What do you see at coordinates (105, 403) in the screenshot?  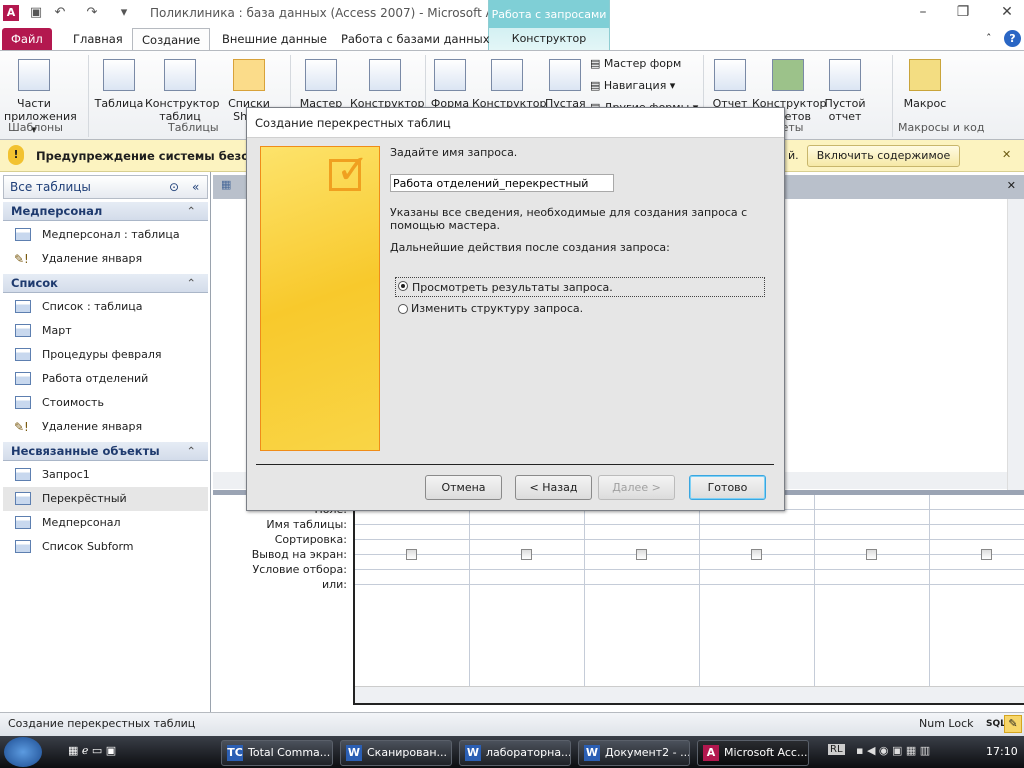 I see `nav-item: Стоимость` at bounding box center [105, 403].